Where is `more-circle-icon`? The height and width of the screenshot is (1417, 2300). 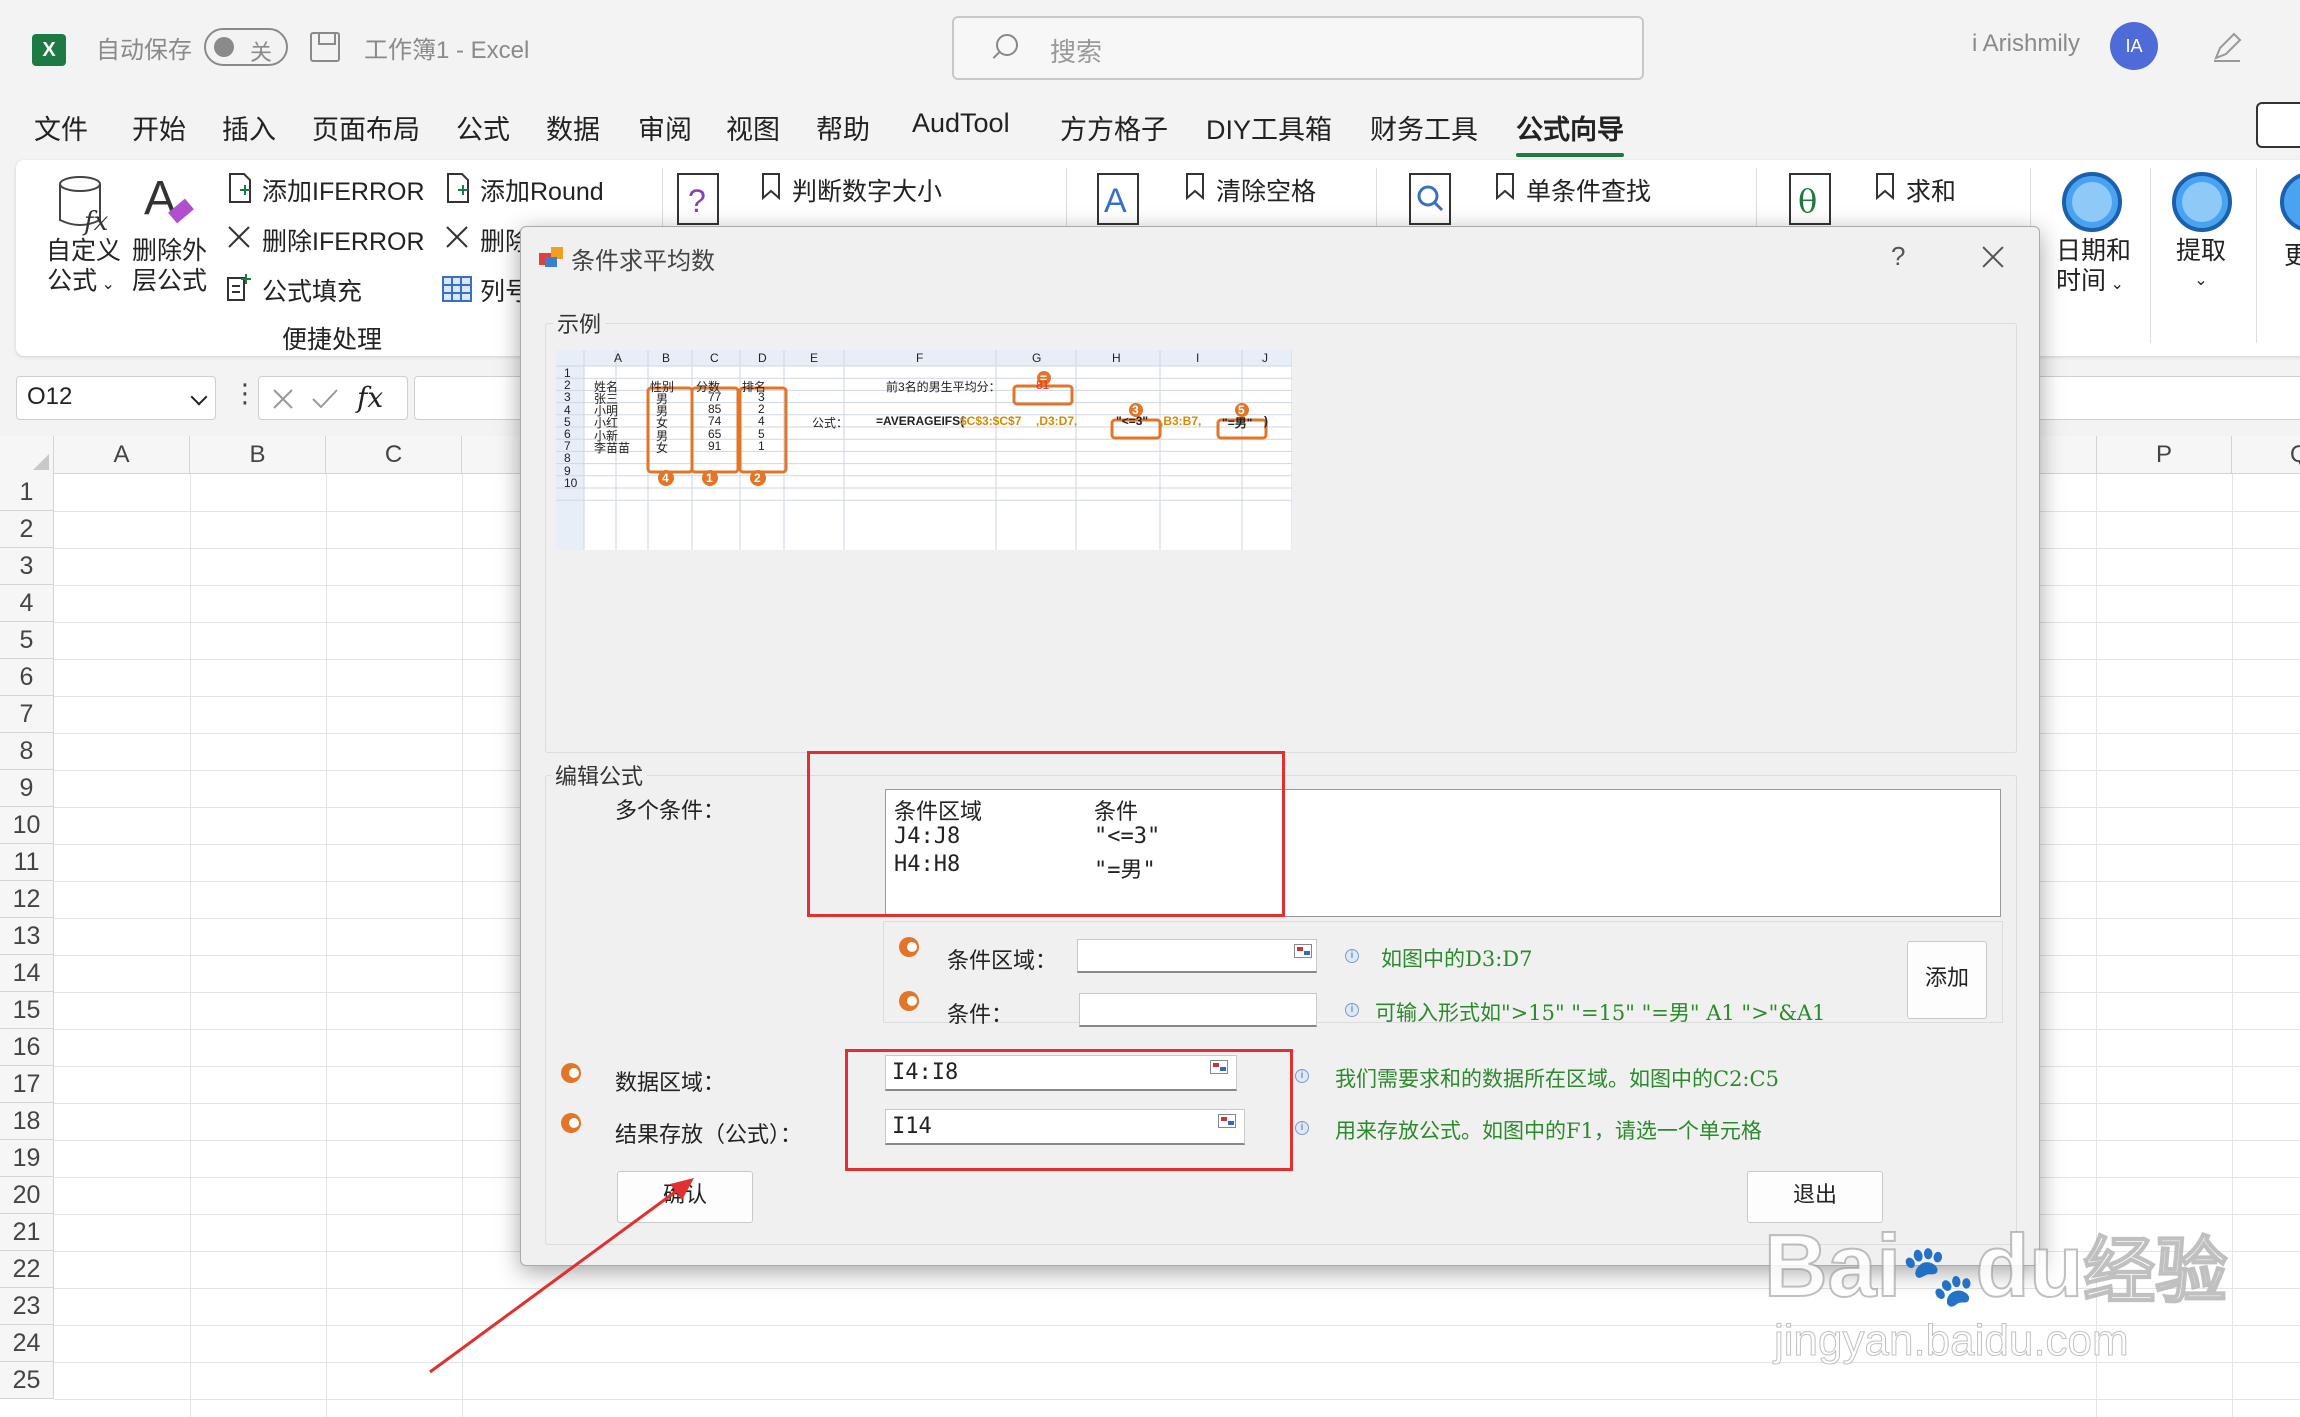 more-circle-icon is located at coordinates (2290, 202).